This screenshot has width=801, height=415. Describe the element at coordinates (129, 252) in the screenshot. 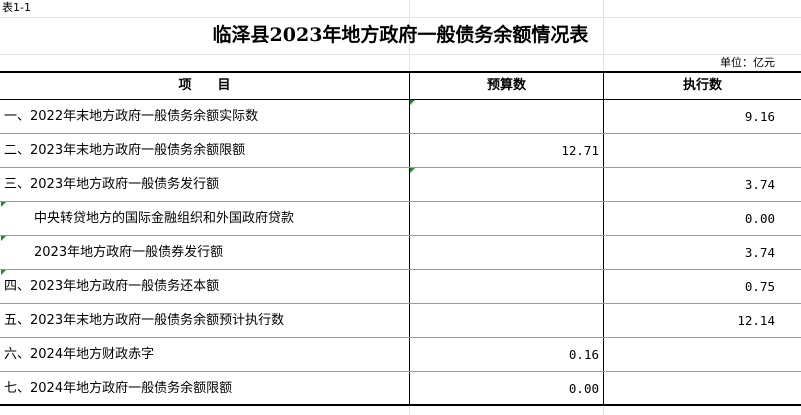

I see `row-item: 2023年地方政府一般债券发行额` at that location.